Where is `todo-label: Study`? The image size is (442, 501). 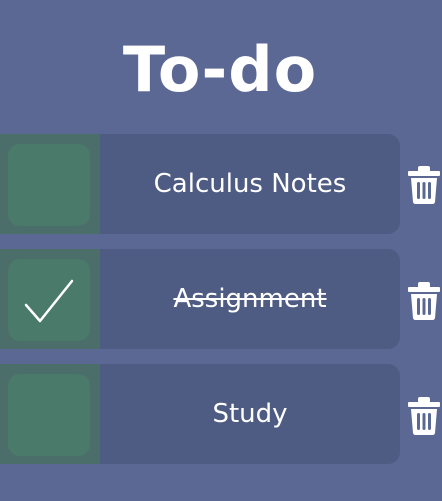
todo-label: Study is located at coordinates (250, 414).